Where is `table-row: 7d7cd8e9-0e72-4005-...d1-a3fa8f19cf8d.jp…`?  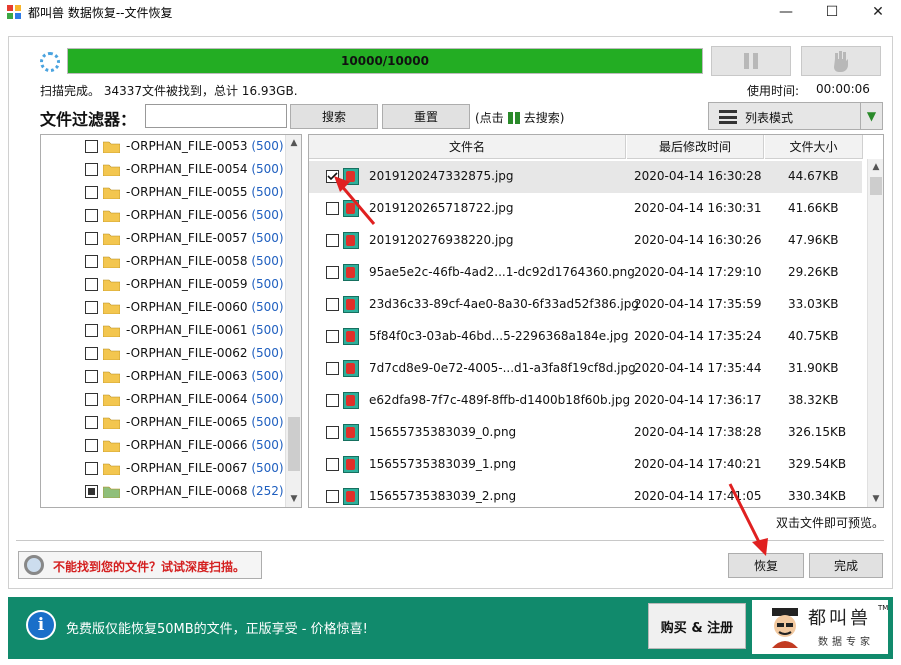 table-row: 7d7cd8e9-0e72-4005-...d1-a3fa8f19cf8d.jp… is located at coordinates (585, 369).